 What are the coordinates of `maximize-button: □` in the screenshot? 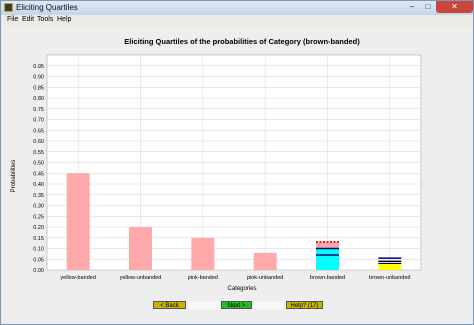 It's located at (428, 7).